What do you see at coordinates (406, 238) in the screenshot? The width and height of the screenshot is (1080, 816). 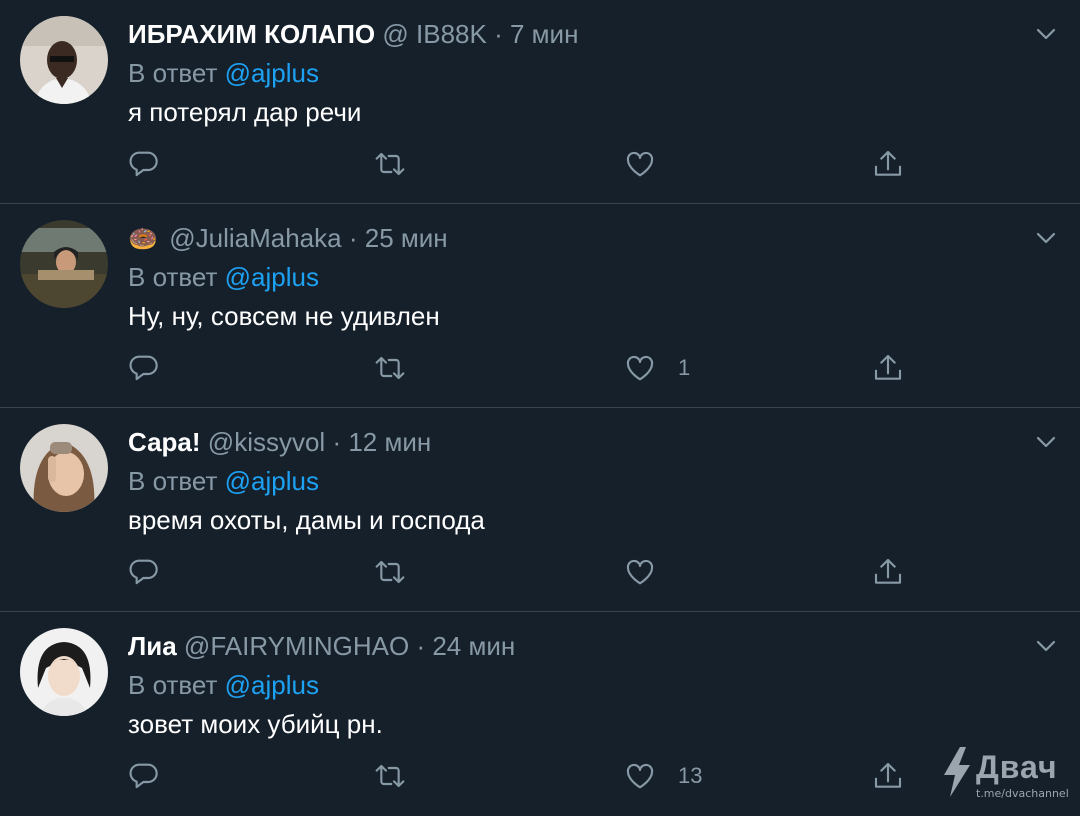 I see `timestamp: 25 мин` at bounding box center [406, 238].